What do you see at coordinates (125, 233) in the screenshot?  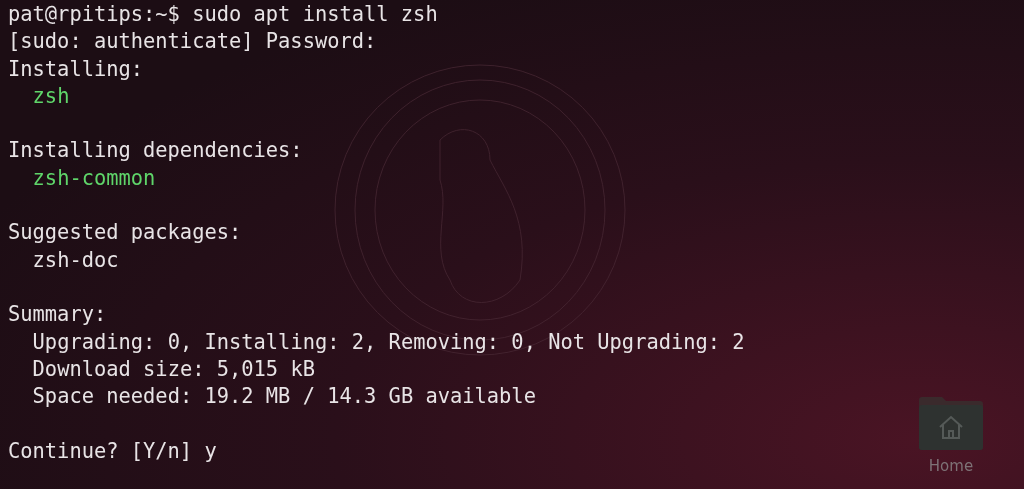 I see `terminal-line: Suggested packages:` at bounding box center [125, 233].